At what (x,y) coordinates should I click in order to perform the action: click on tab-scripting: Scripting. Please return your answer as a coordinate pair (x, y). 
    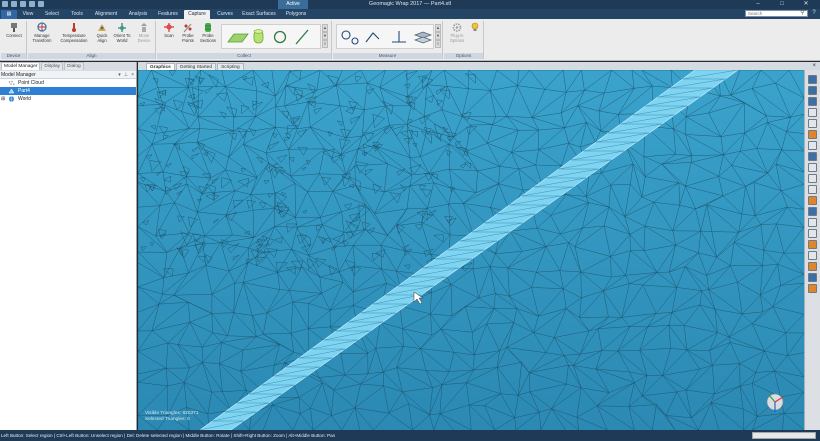
    Looking at the image, I should click on (230, 66).